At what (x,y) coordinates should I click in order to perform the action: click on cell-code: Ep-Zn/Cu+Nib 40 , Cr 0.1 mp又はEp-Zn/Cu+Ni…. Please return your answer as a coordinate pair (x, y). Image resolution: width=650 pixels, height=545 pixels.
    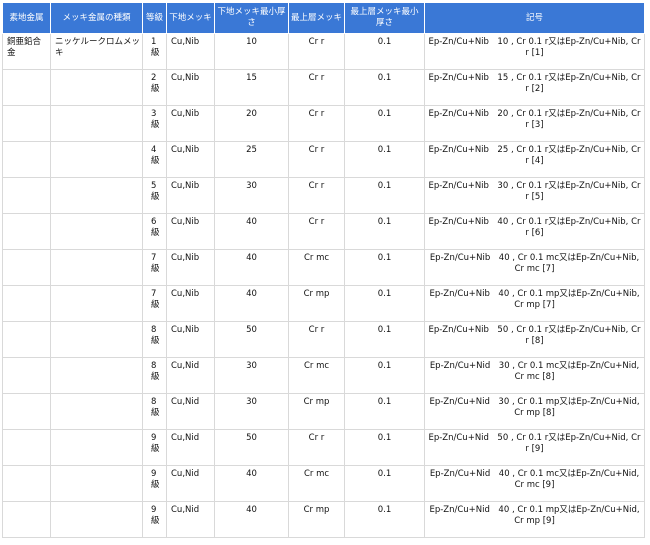
    Looking at the image, I should click on (534, 303).